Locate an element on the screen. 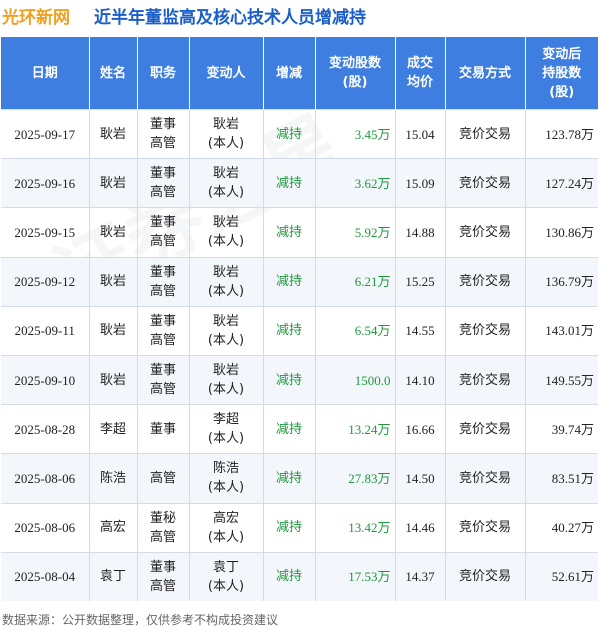 This screenshot has width=600, height=630. after-header: 变动后 持股数 (股) is located at coordinates (561, 73).